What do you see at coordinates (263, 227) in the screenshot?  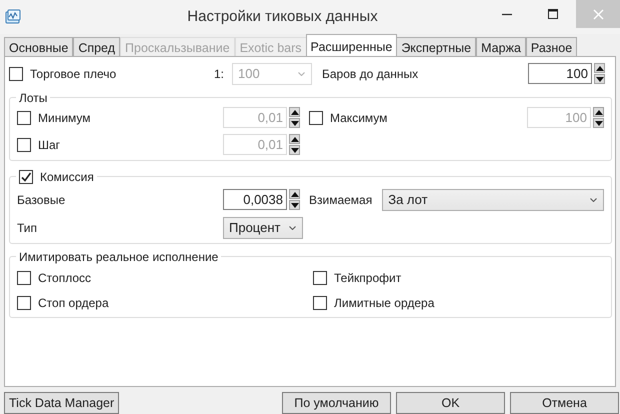 I see `dropdown: Процент` at bounding box center [263, 227].